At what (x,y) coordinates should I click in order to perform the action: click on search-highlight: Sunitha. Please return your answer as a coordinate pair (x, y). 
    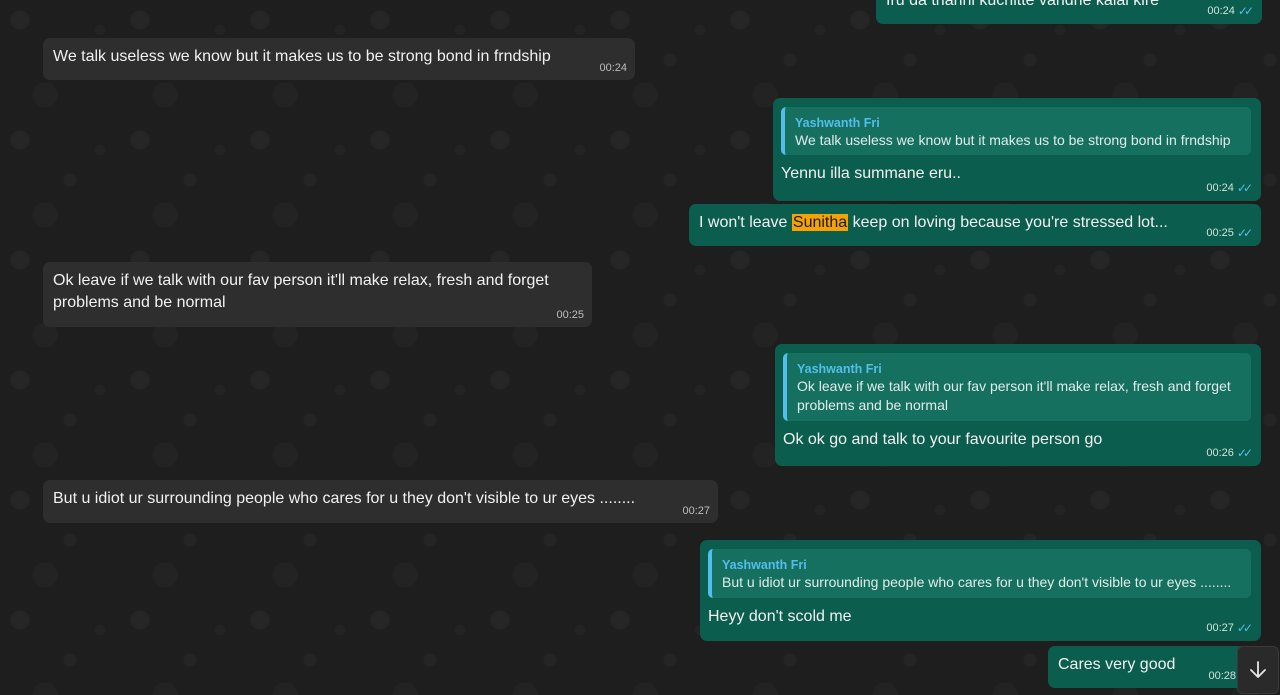
    Looking at the image, I should click on (820, 222).